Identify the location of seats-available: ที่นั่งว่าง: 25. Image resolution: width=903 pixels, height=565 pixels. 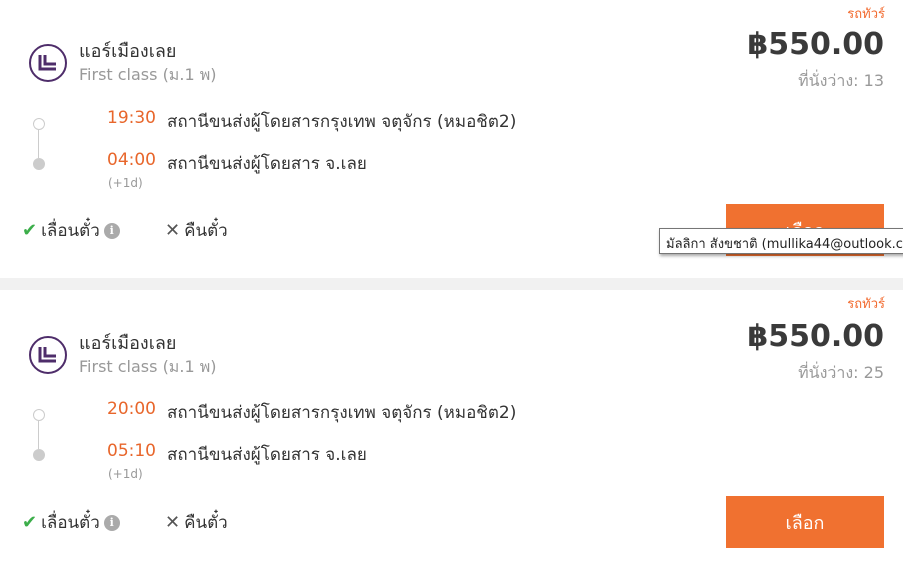
(841, 372).